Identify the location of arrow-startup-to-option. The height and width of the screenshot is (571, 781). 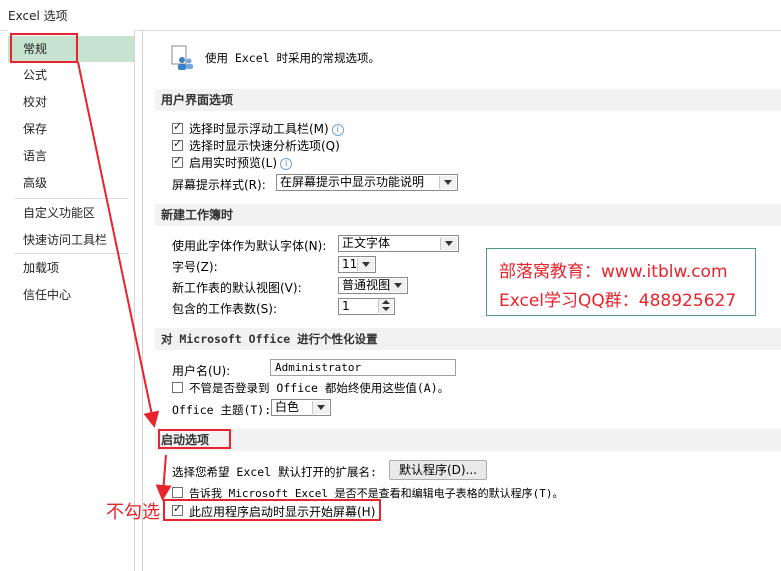
(163, 477).